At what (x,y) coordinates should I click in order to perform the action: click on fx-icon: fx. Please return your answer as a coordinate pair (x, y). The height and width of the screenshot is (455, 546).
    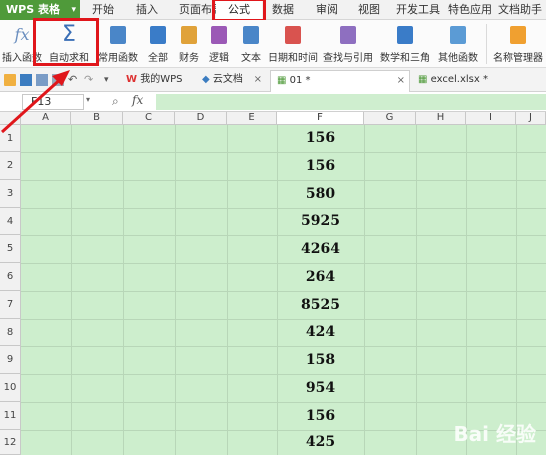
    Looking at the image, I should click on (137, 100).